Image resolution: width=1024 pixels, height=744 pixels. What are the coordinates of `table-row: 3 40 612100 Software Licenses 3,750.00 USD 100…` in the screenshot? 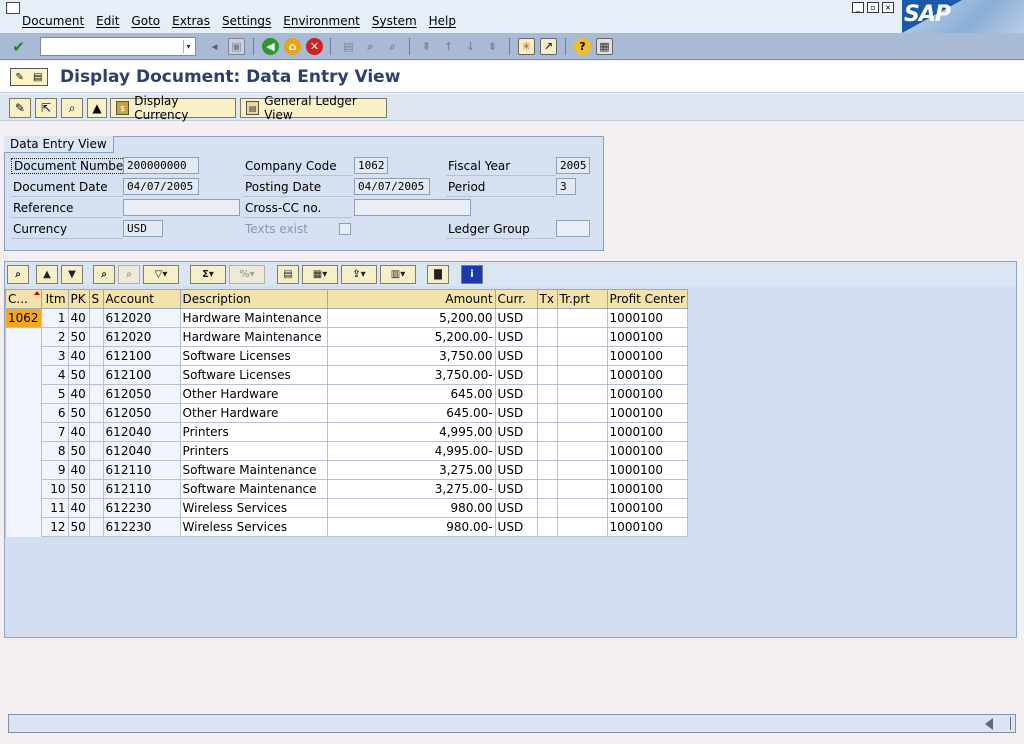 It's located at (347, 356).